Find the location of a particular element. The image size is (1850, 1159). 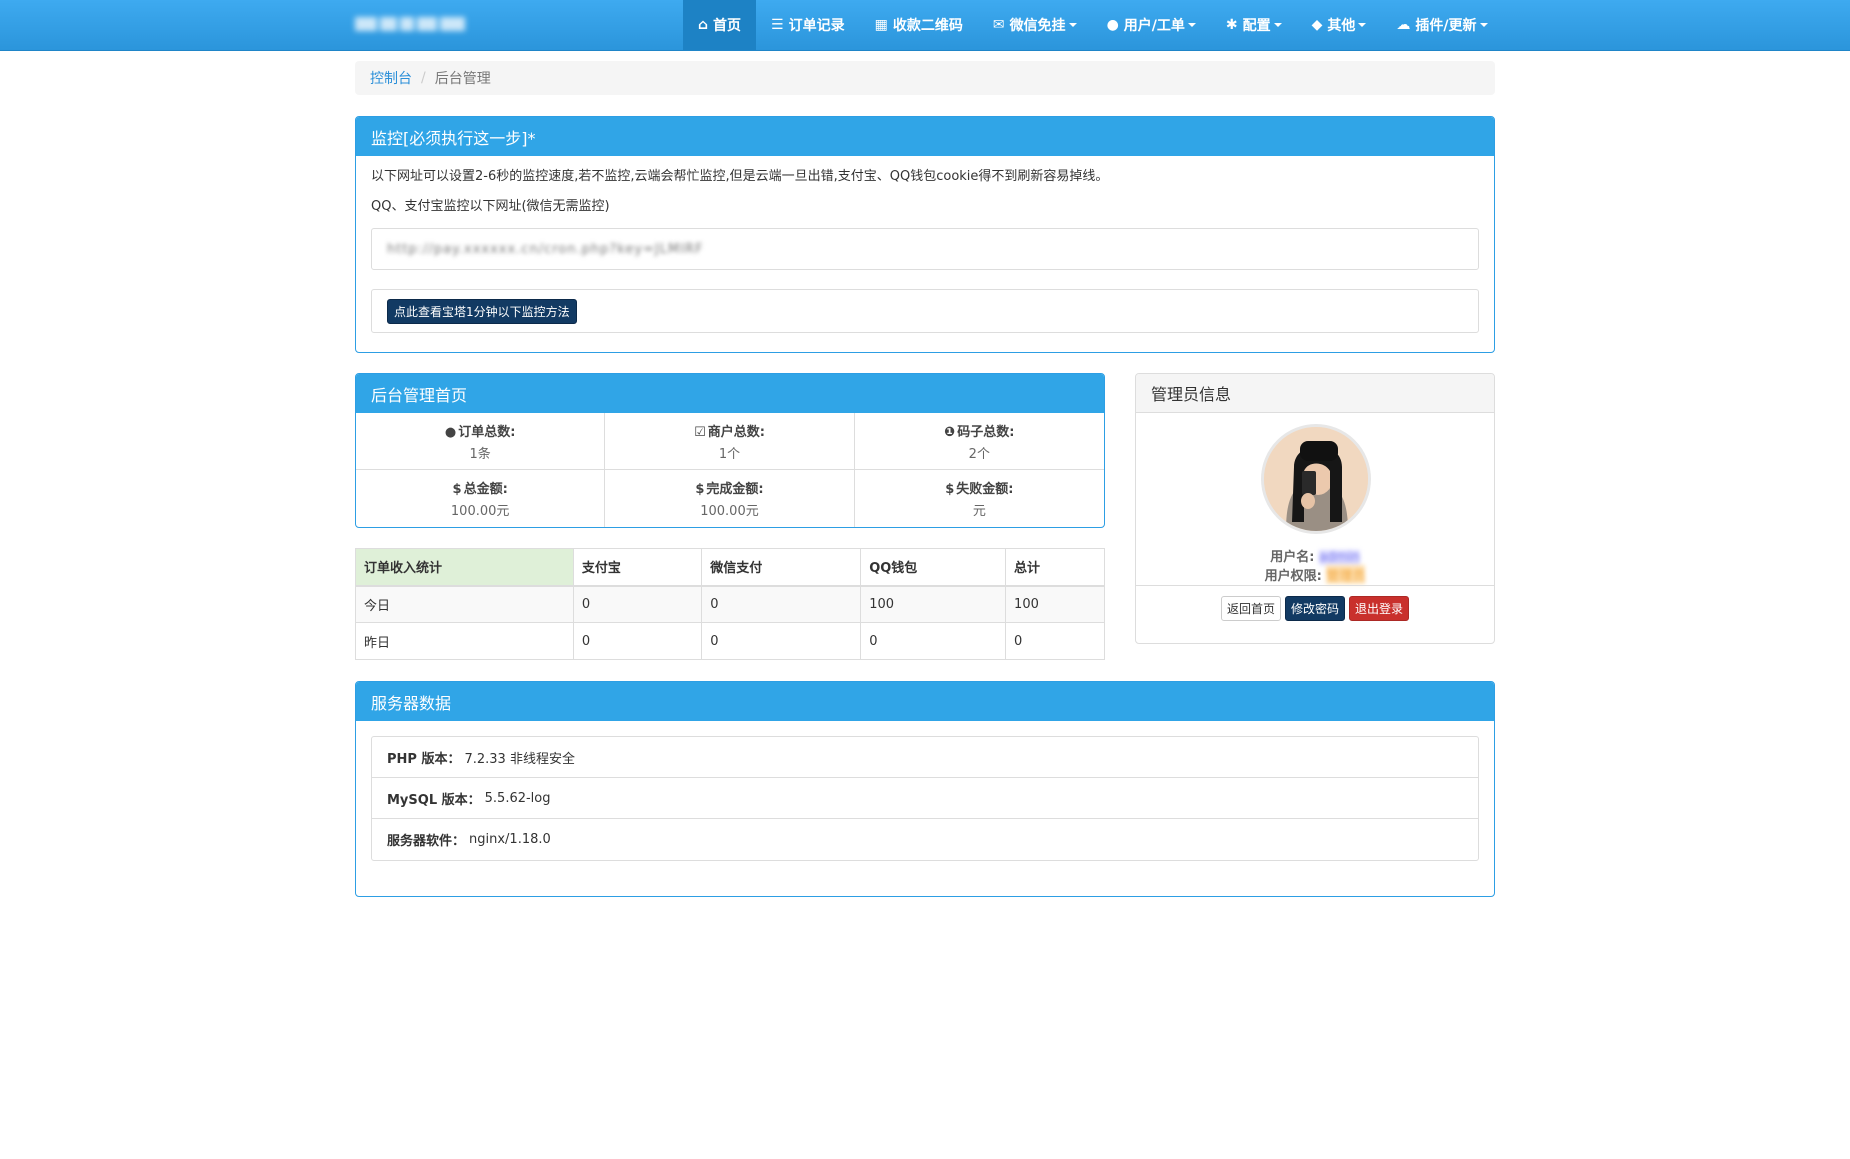

nav-item-label: 配置 is located at coordinates (1256, 26).